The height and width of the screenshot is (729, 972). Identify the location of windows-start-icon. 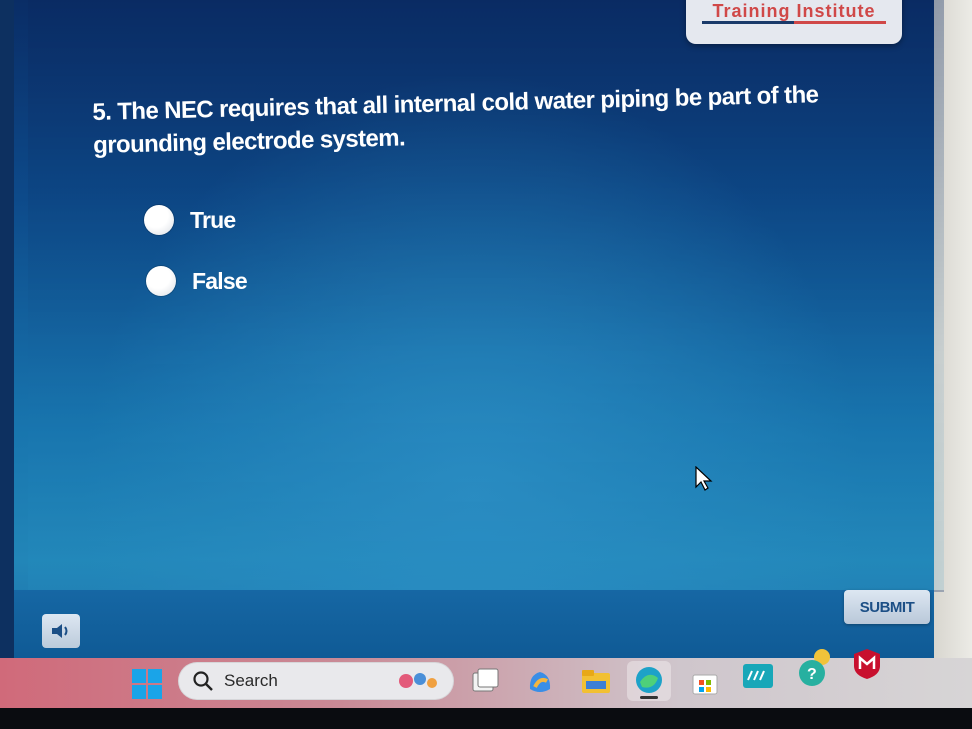
(147, 686).